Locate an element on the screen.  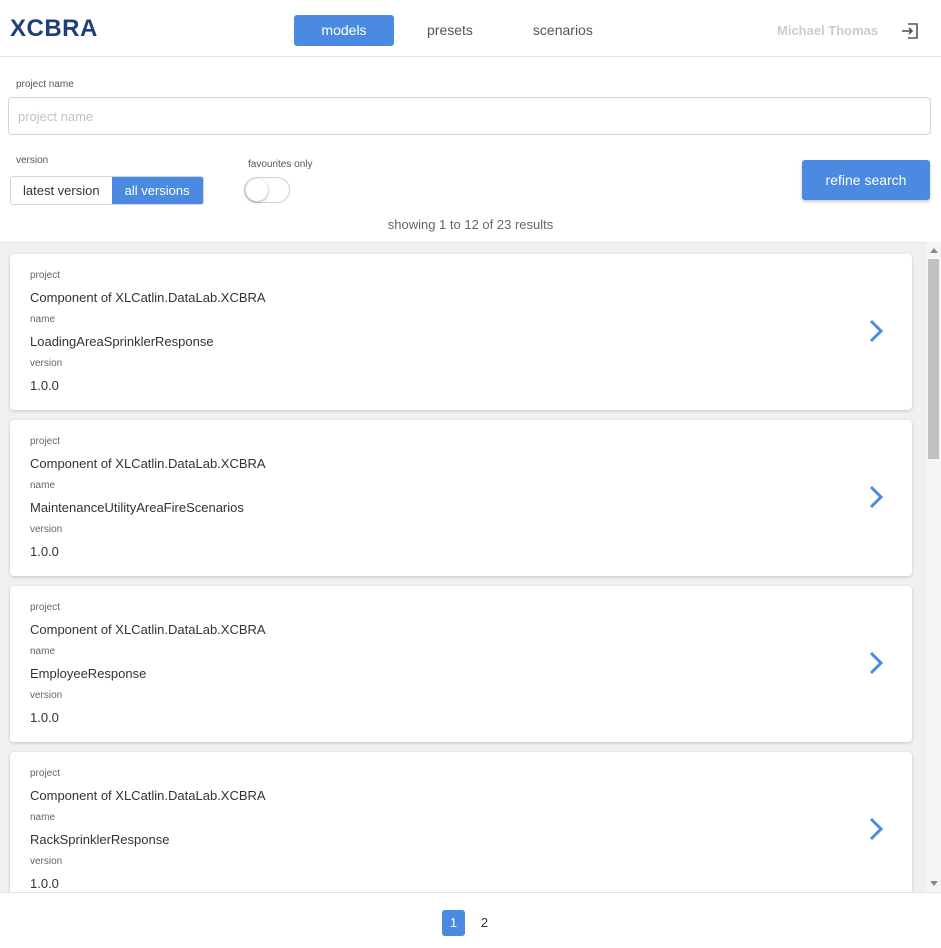
model-name: MaintenanceUtilityAreaFireScenarios is located at coordinates (137, 507).